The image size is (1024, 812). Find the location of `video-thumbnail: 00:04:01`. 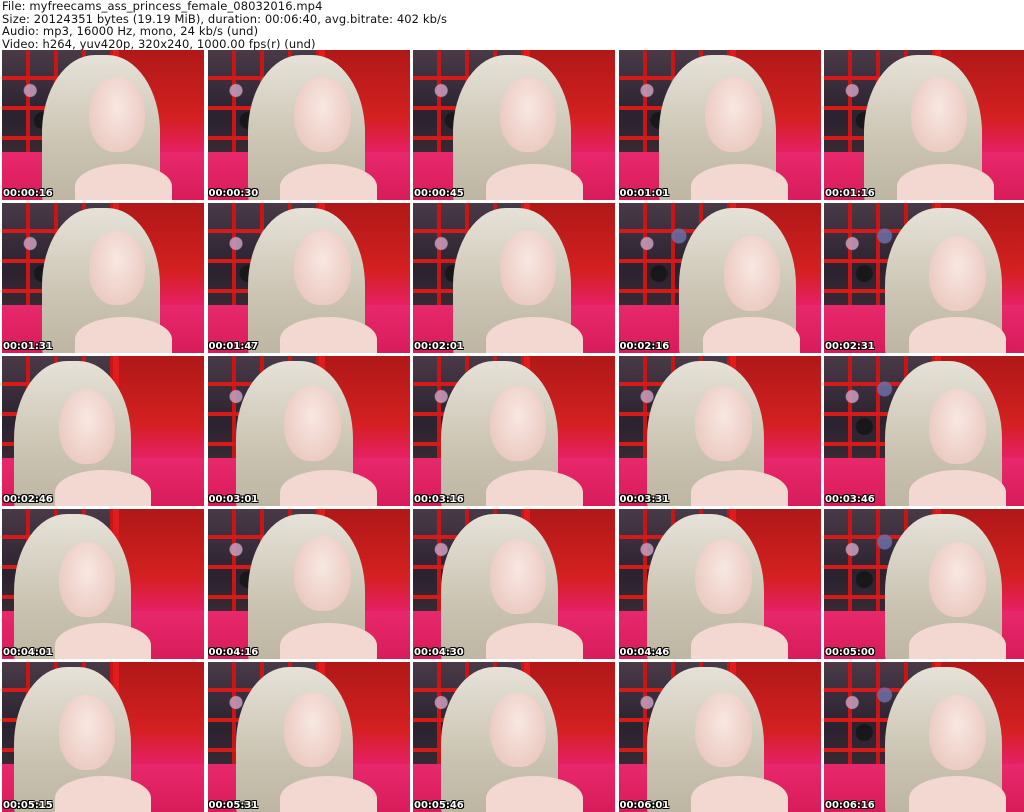

video-thumbnail: 00:04:01 is located at coordinates (103, 584).